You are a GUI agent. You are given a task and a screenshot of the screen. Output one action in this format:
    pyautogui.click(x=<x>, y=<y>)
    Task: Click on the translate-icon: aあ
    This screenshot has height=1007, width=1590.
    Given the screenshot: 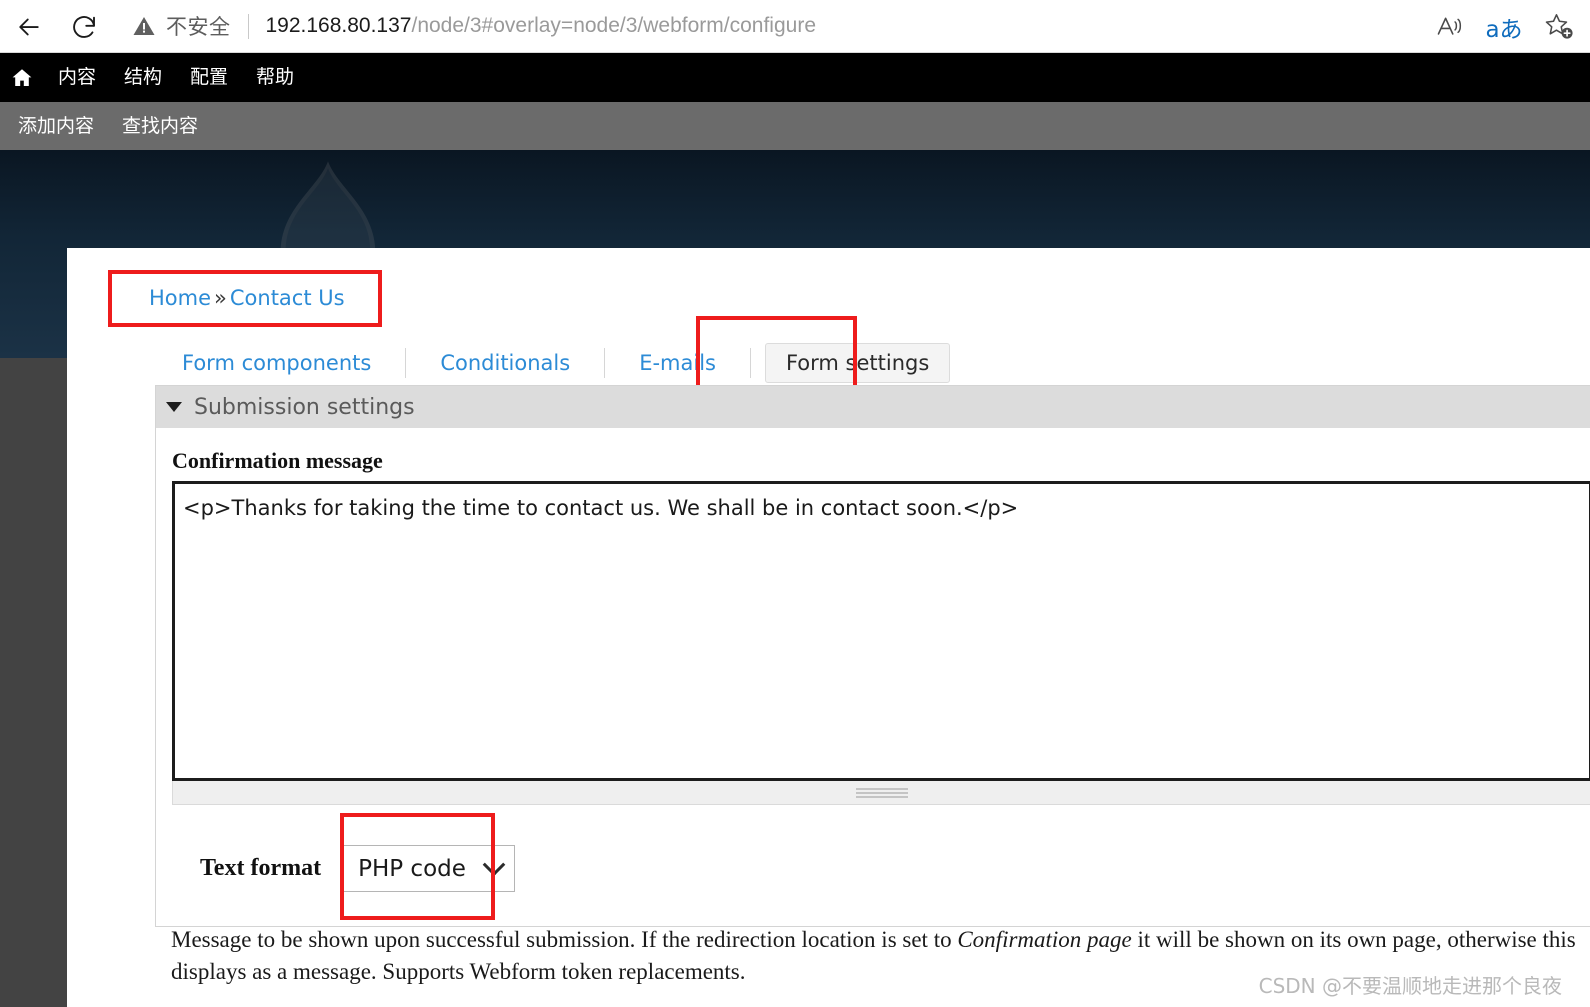 What is the action you would take?
    pyautogui.click(x=1504, y=27)
    